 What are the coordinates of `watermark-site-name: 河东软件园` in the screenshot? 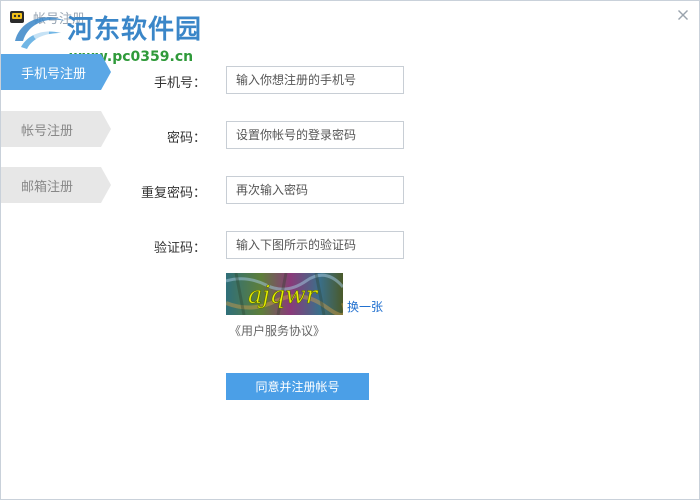 It's located at (135, 30).